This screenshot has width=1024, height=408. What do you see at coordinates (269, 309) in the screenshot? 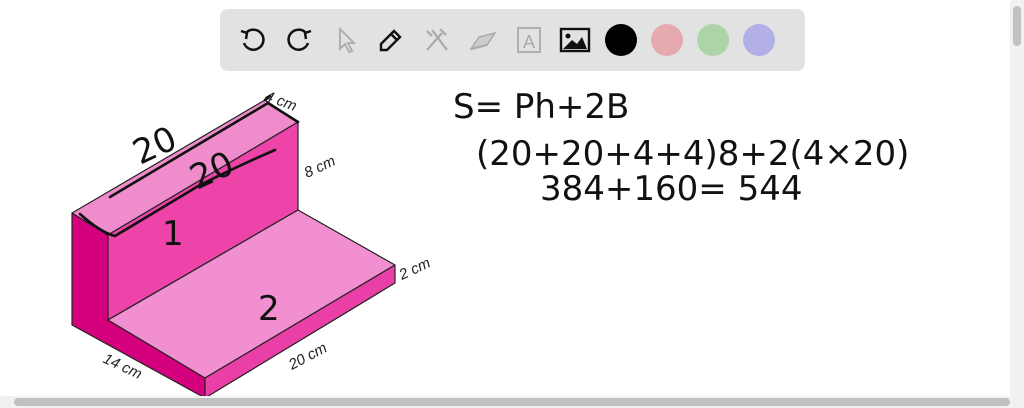
I see `annotation-base-mark: 2` at bounding box center [269, 309].